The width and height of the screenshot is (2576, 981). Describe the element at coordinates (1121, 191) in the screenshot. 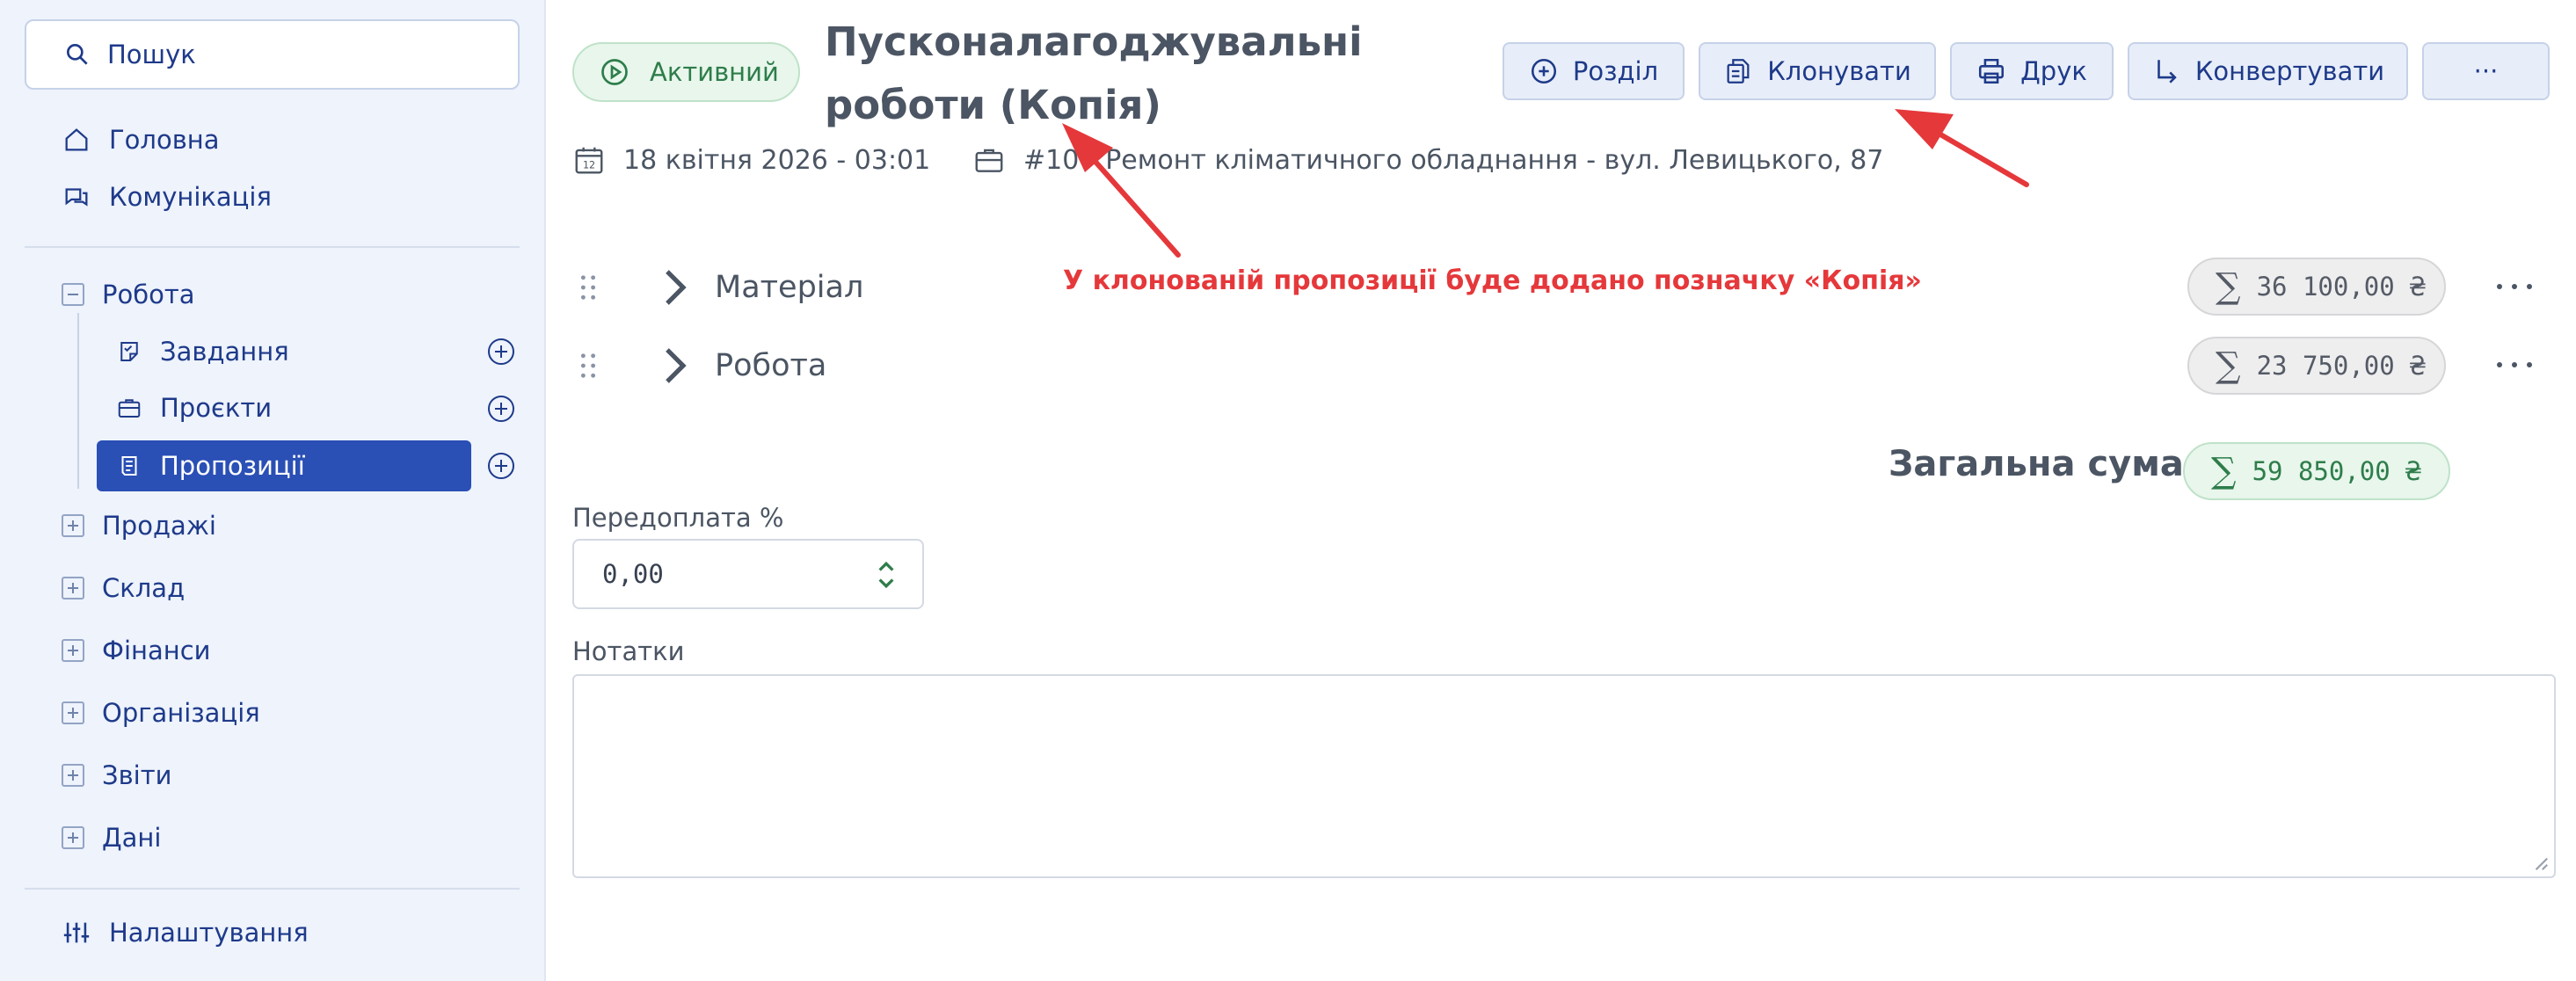

I see `annotation-arrow-title` at that location.